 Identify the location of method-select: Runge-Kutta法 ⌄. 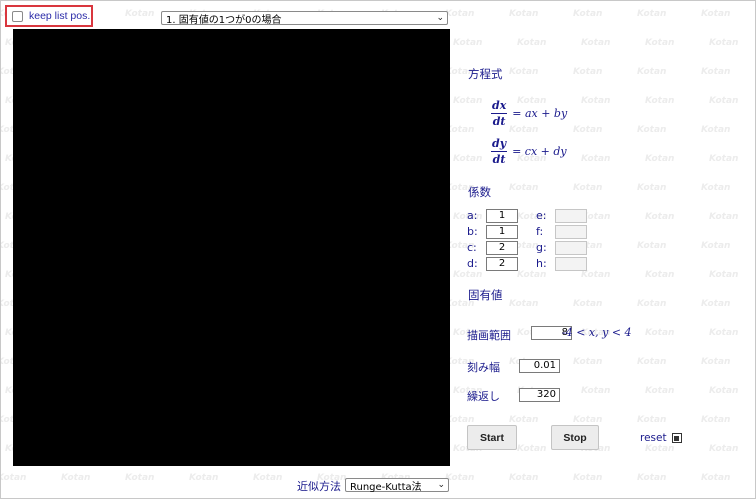
(397, 485).